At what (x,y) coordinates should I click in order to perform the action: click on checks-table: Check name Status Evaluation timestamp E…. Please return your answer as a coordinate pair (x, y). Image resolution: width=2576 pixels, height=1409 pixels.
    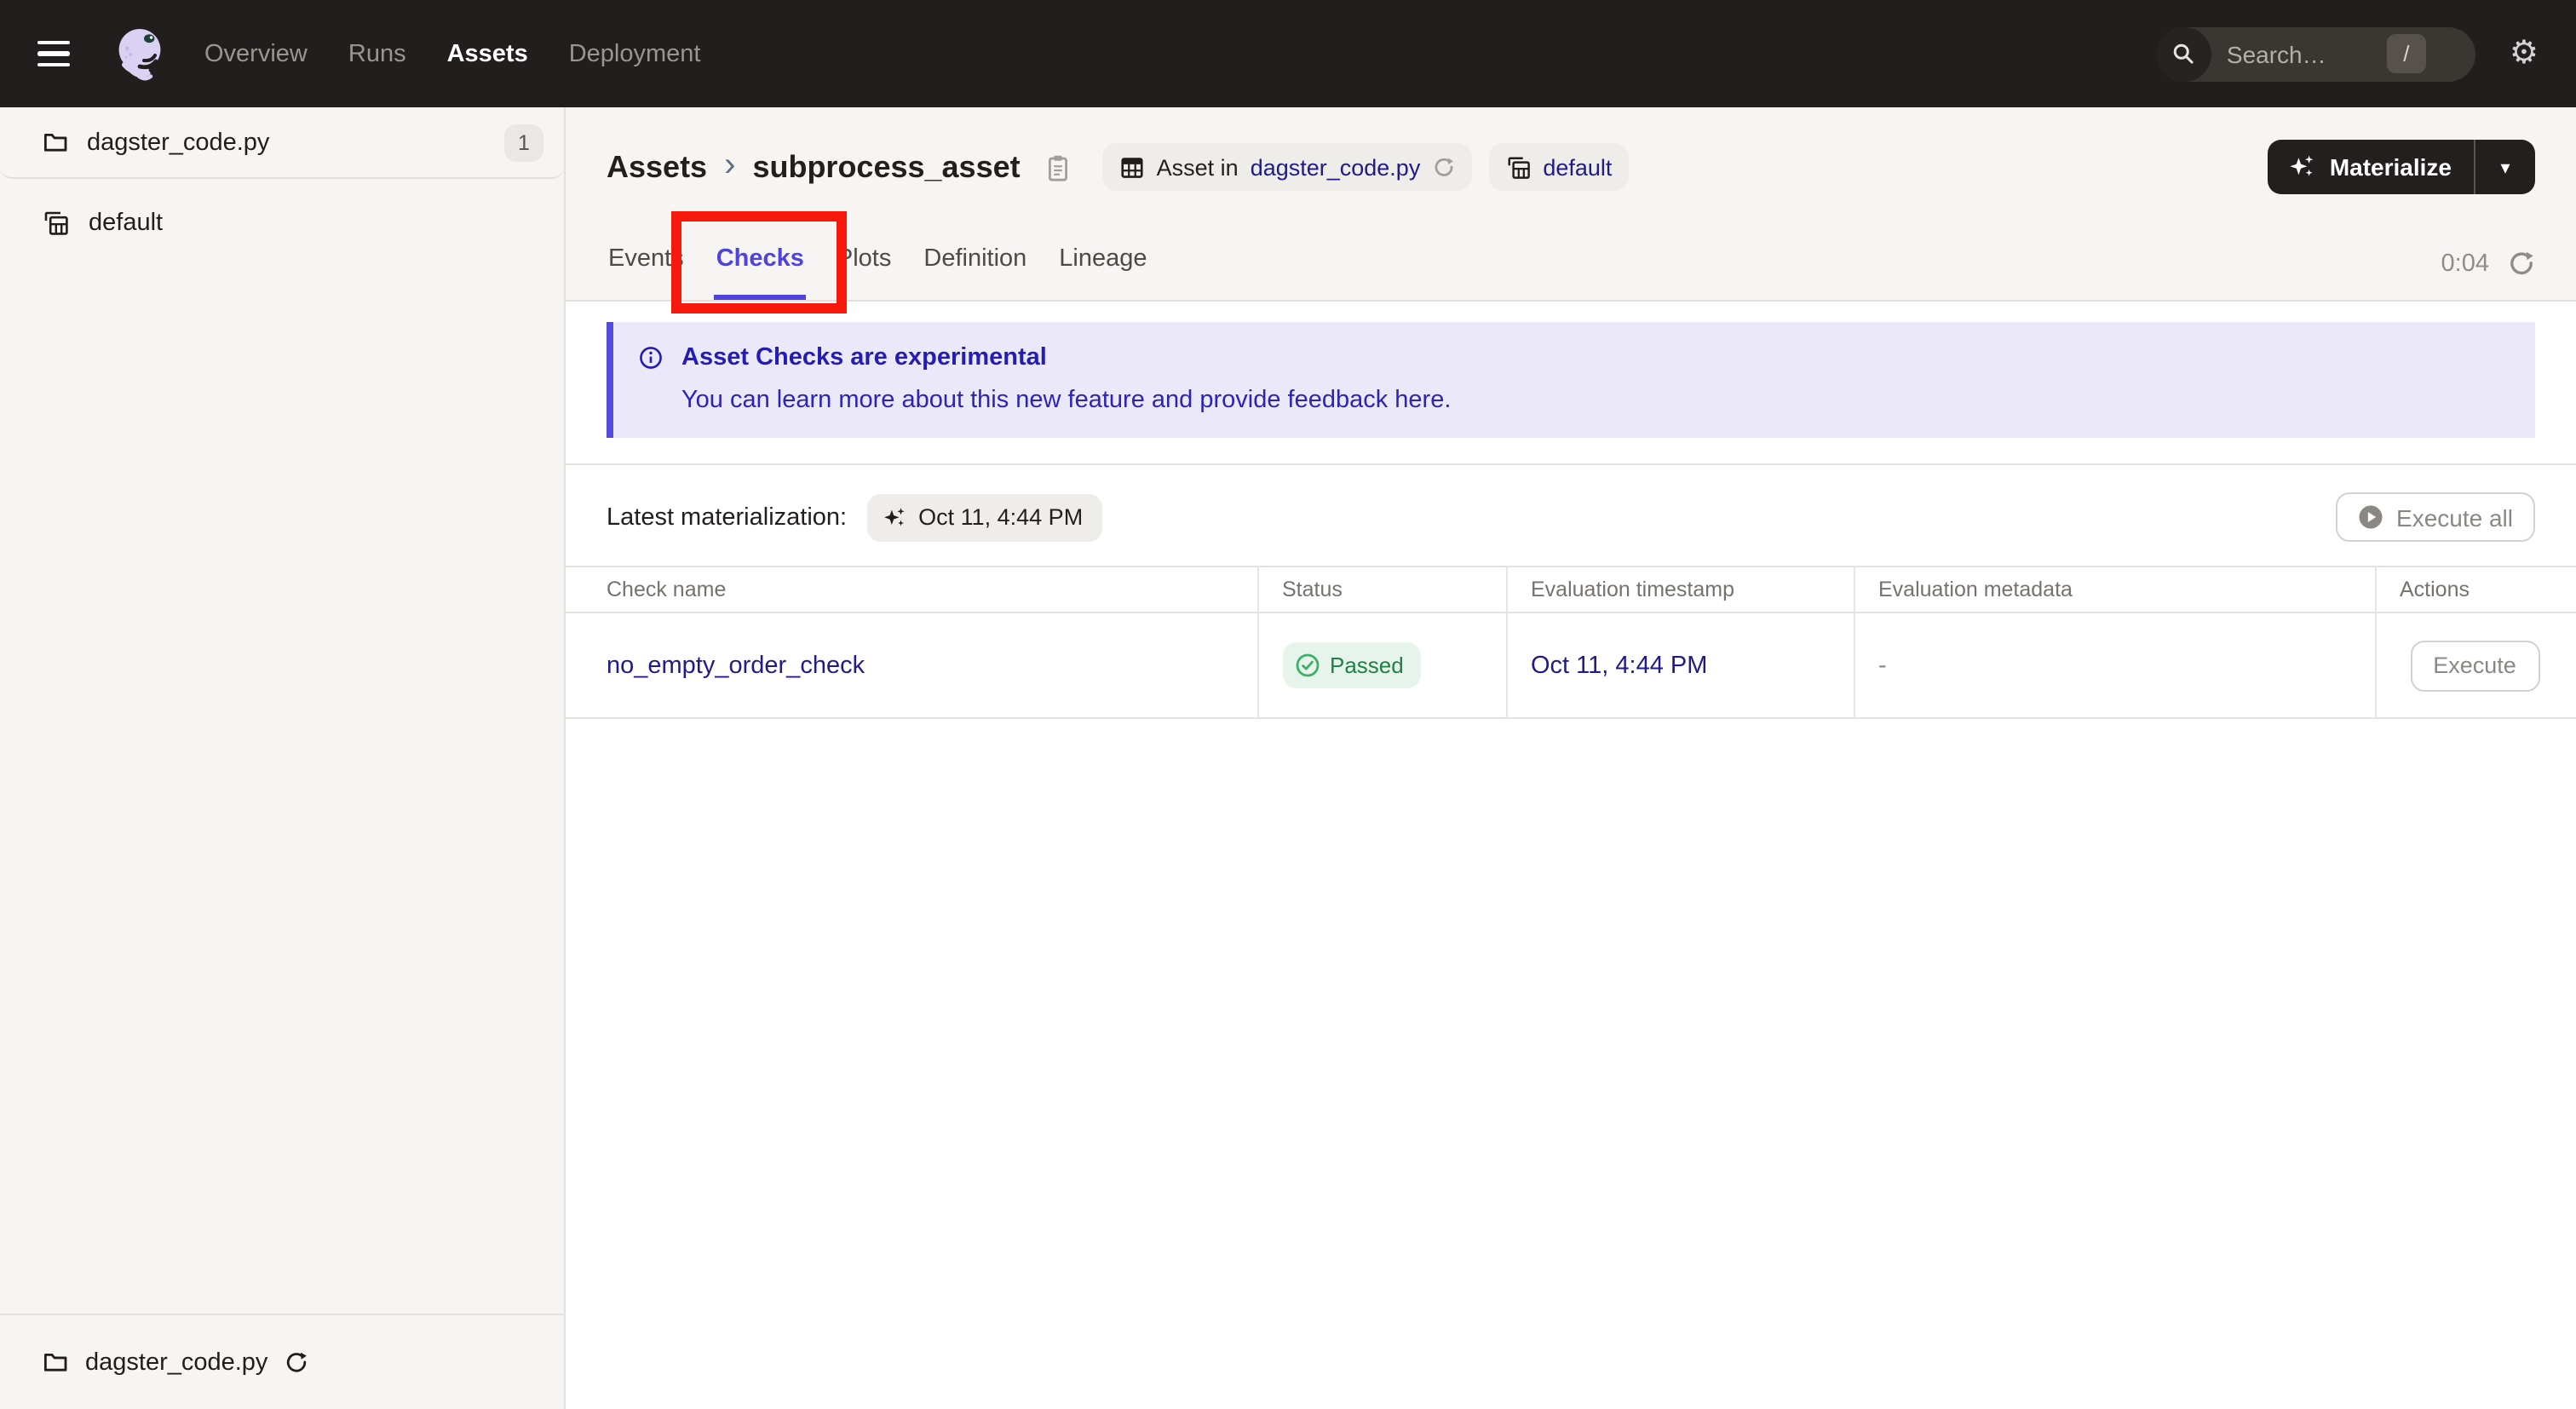
    Looking at the image, I should click on (1571, 642).